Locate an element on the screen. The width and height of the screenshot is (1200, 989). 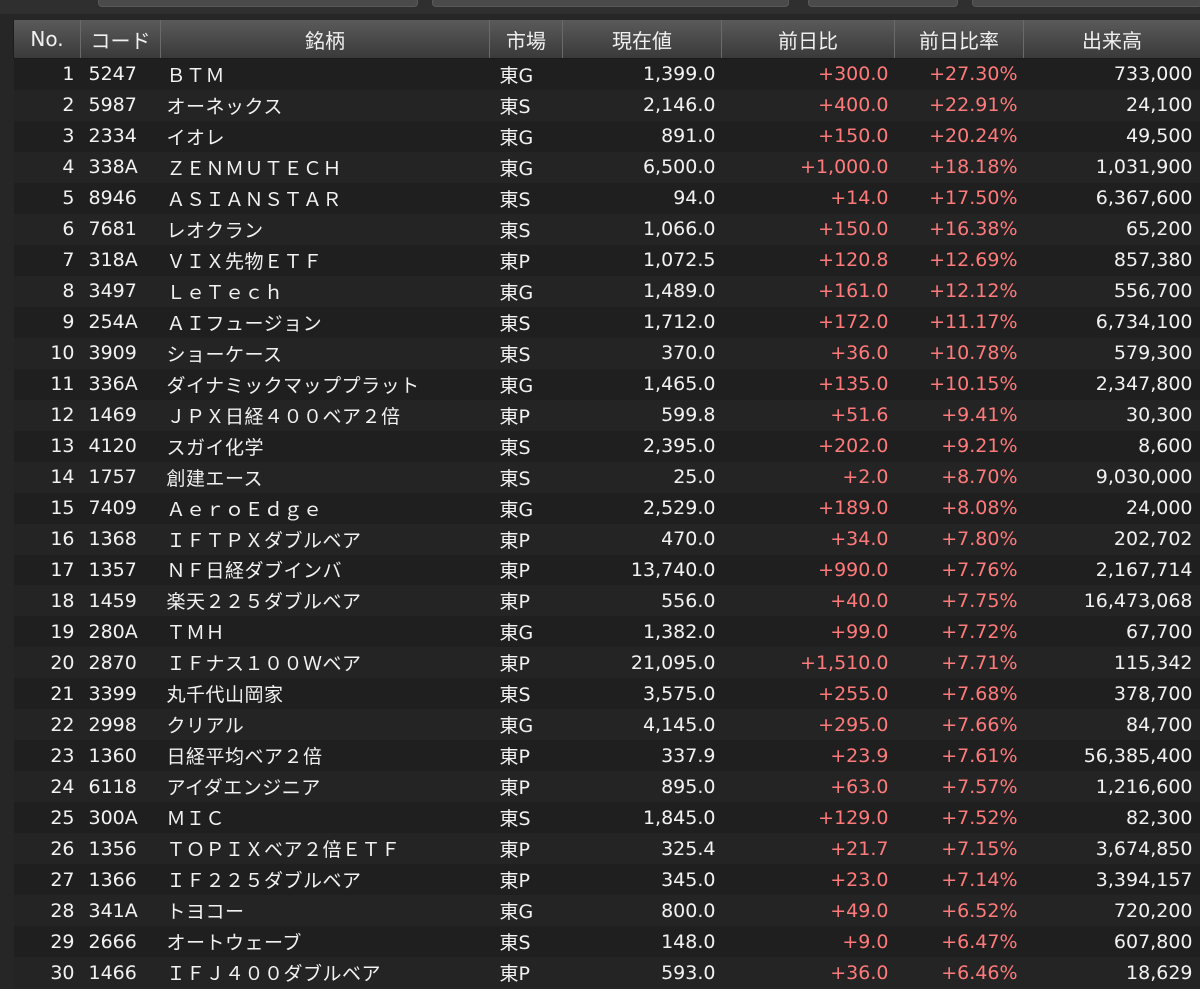
table-row: 19 280A ＴＭＨ 東G 1,382.0 +99.0 +7.72% 67,700 is located at coordinates (606, 632).